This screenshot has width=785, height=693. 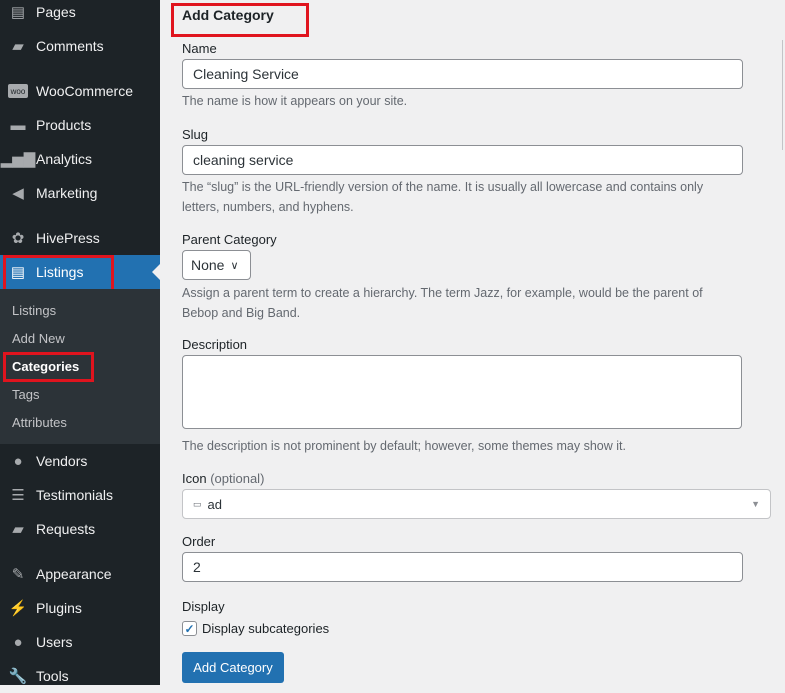 What do you see at coordinates (80, 495) in the screenshot?
I see `sidebar-item-testimonials: ☰ Testimonials` at bounding box center [80, 495].